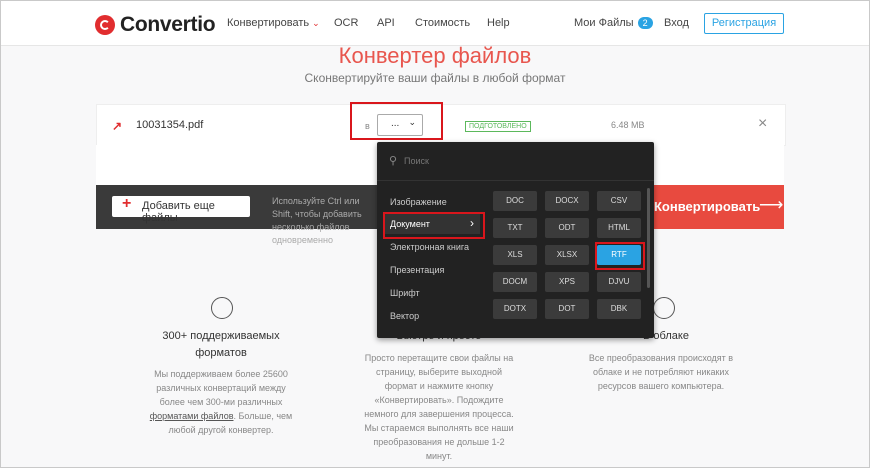  What do you see at coordinates (127, 203) in the screenshot?
I see `plus-icon: +` at bounding box center [127, 203].